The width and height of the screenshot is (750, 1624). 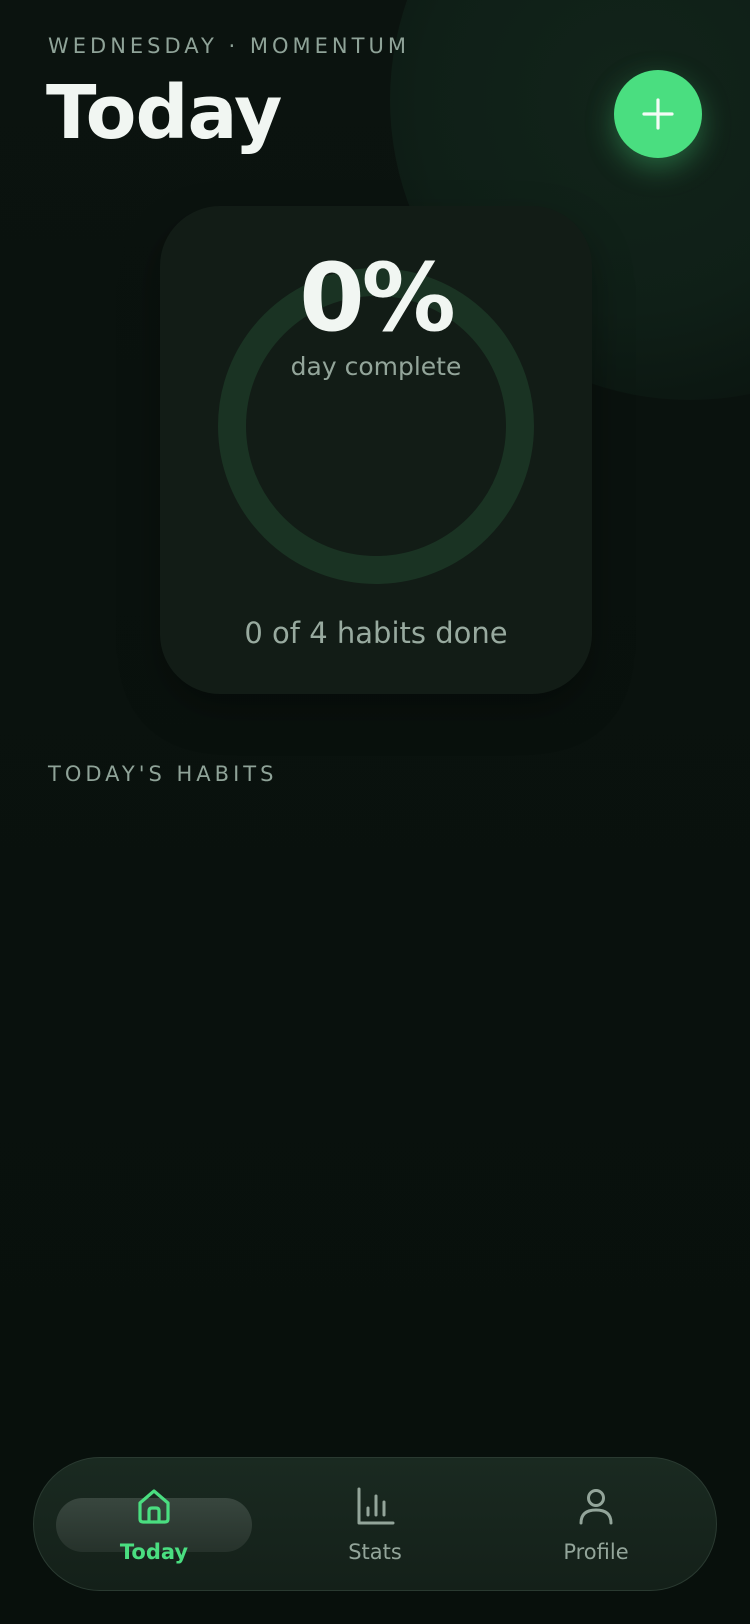 What do you see at coordinates (163, 774) in the screenshot?
I see `habits-section-header: TODAY'S HABITS` at bounding box center [163, 774].